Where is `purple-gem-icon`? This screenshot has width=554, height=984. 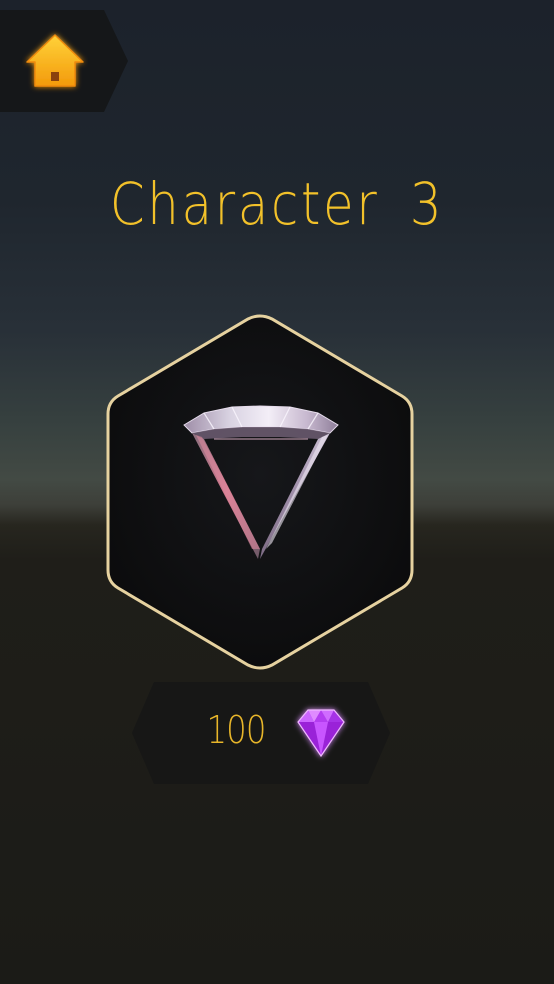 purple-gem-icon is located at coordinates (321, 732).